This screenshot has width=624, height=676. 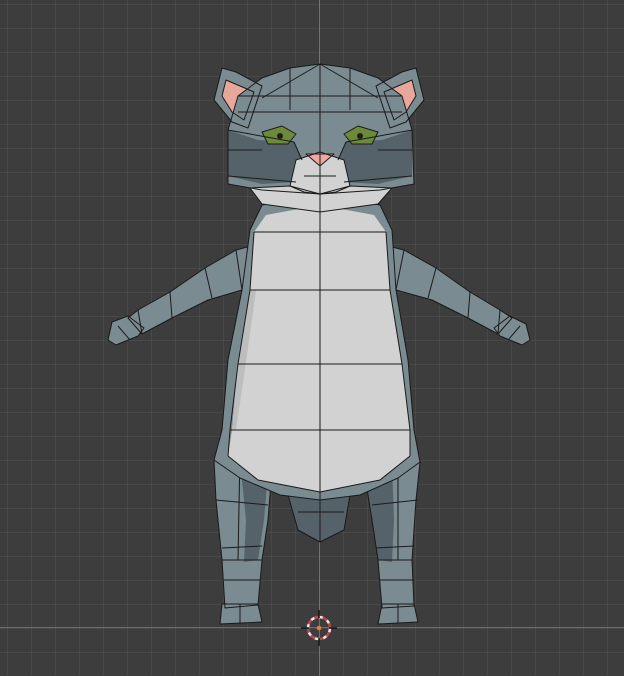 I want to click on right-arm, so click(x=456, y=295).